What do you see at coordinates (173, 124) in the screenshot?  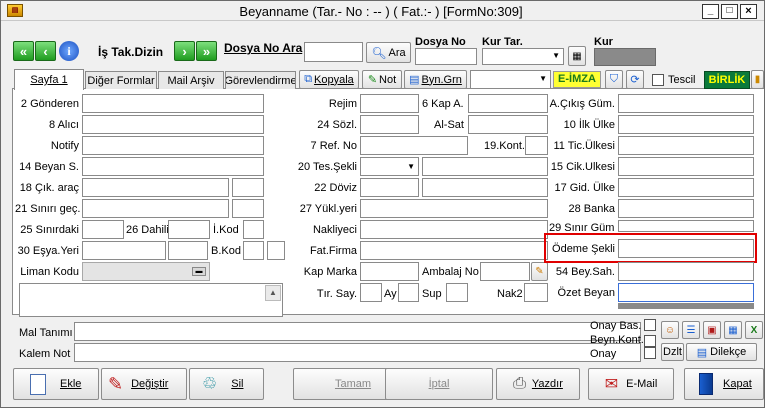 I see `alici-input` at bounding box center [173, 124].